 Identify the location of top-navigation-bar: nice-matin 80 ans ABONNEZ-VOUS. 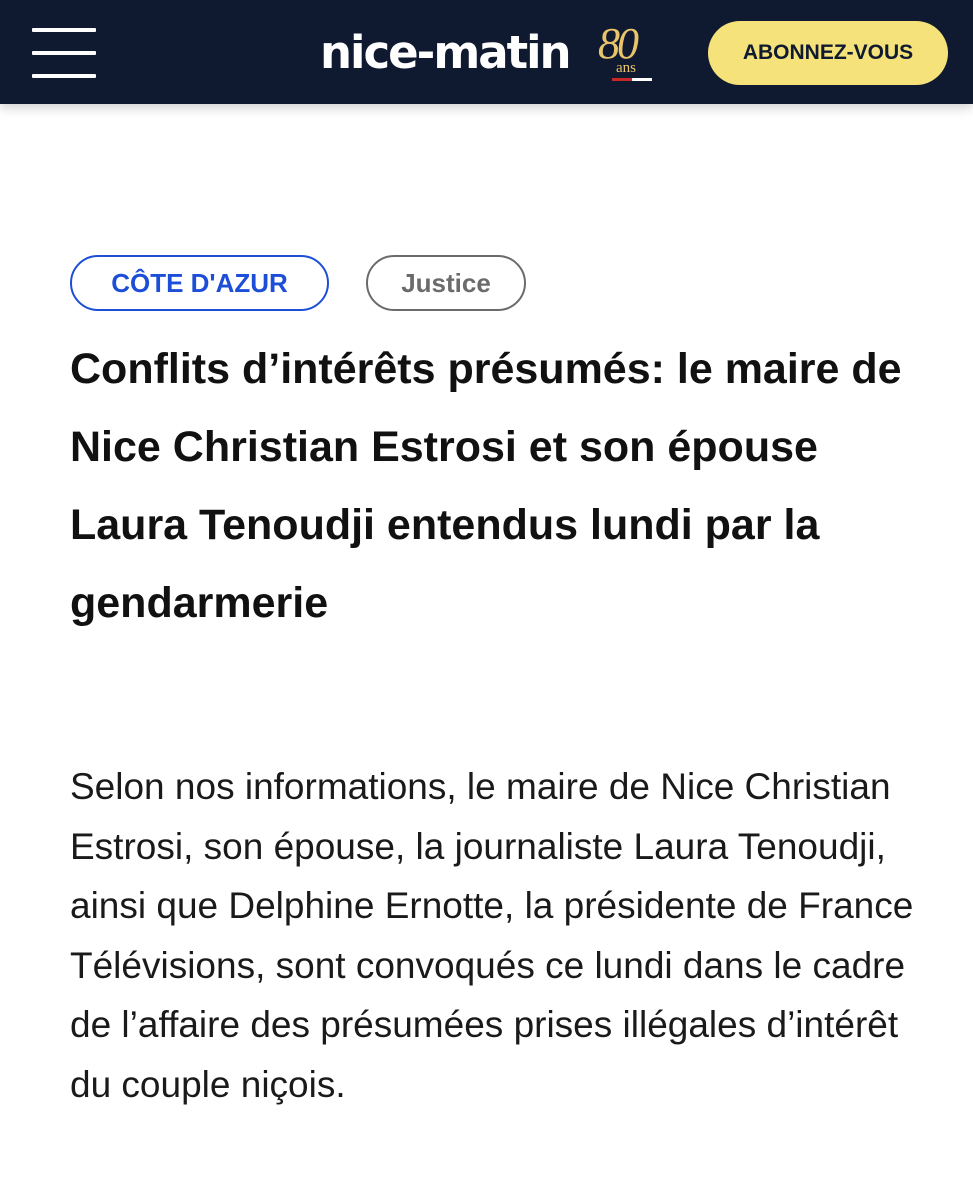
(486, 52).